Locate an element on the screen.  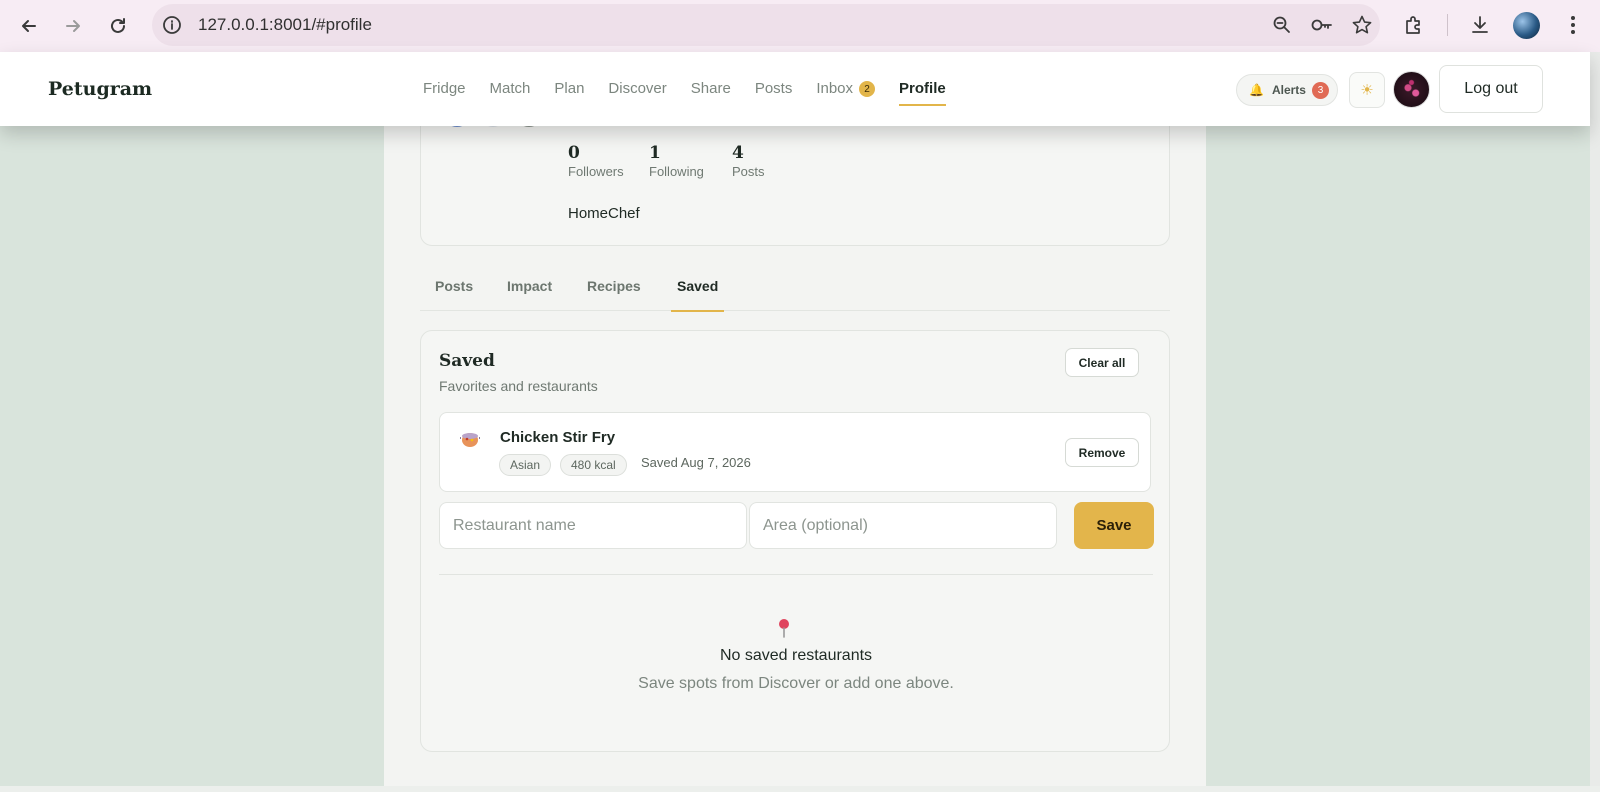
alerts-button: 🔔 Alerts 3 is located at coordinates (1287, 90).